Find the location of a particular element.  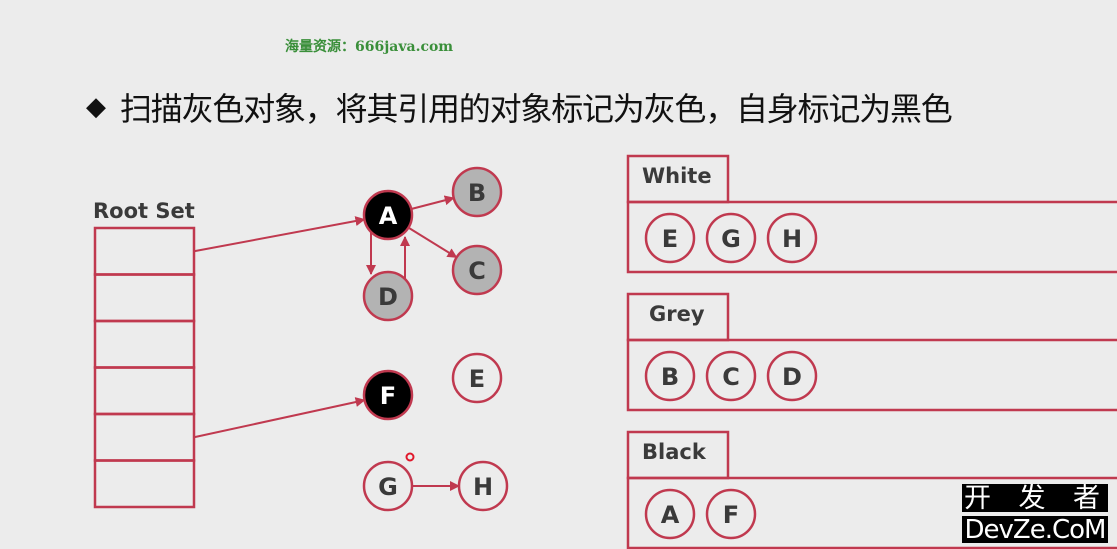

node-D: D is located at coordinates (388, 296).